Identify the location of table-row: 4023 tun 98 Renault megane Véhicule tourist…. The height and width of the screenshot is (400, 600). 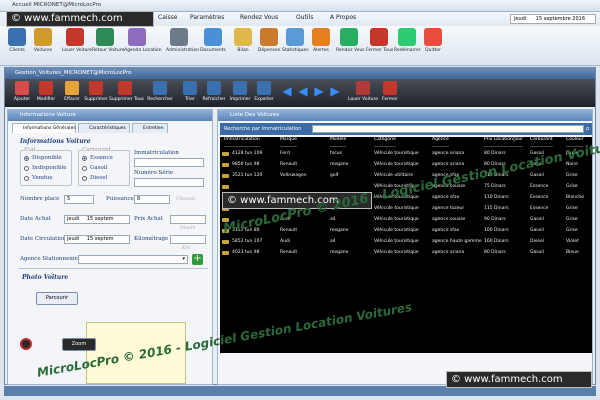
(406, 253).